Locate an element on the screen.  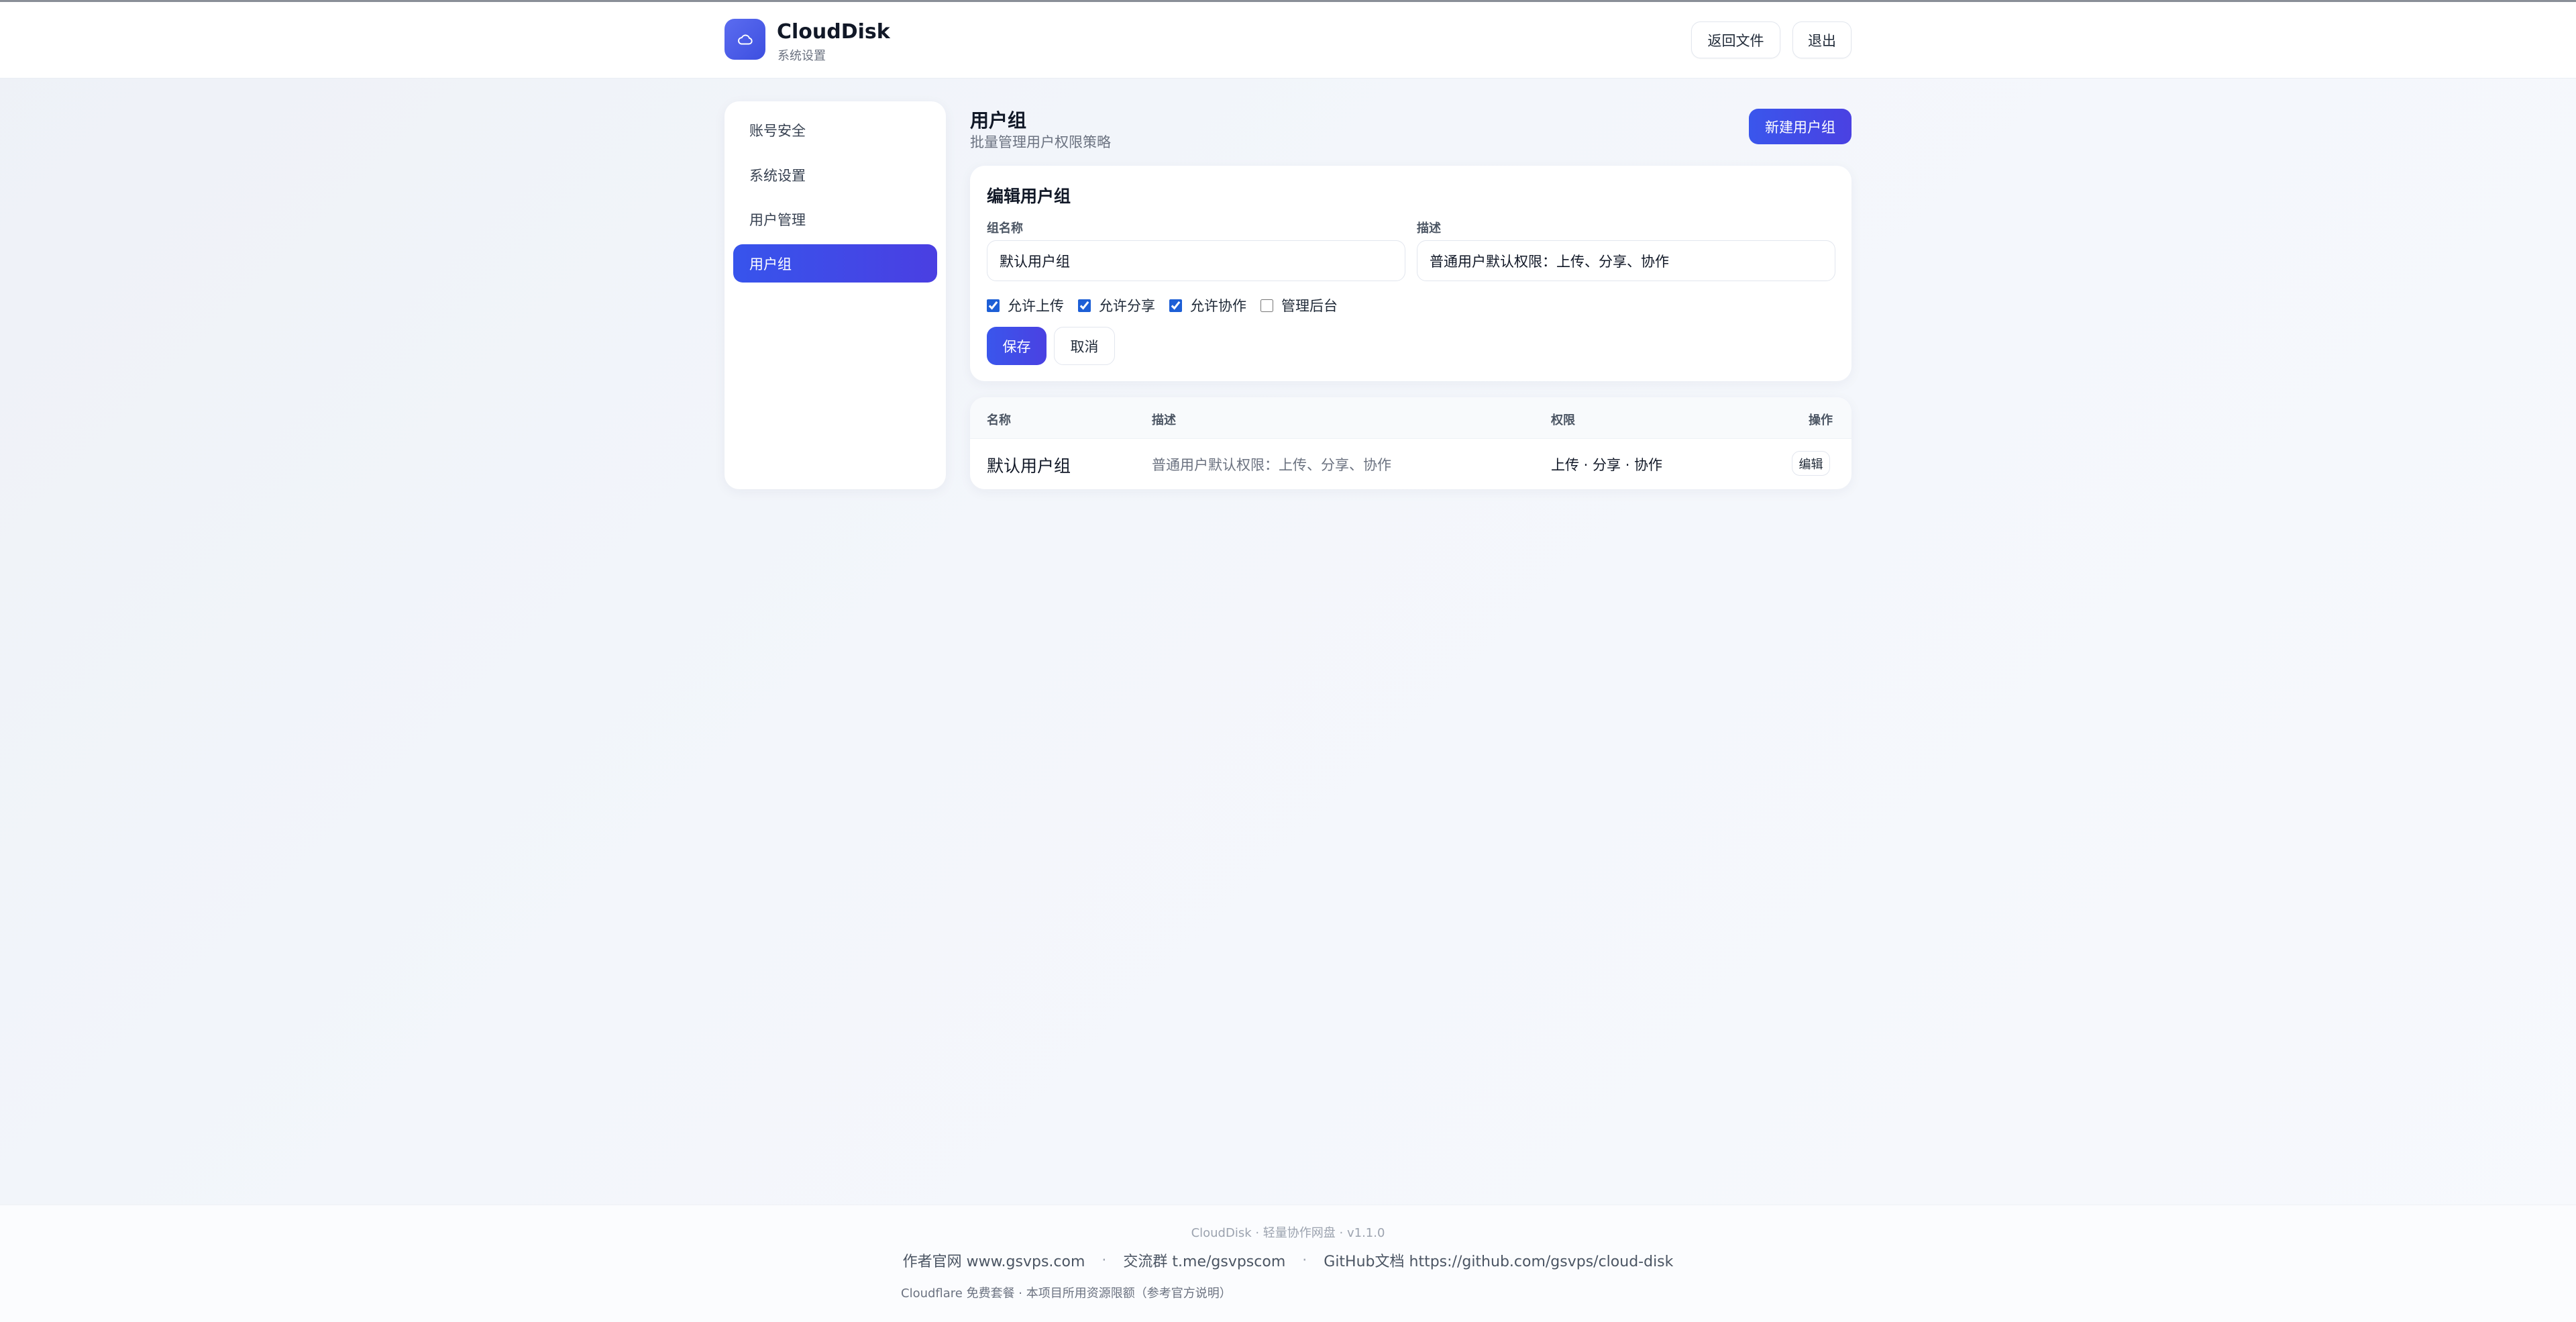
admin-panel-checkbox is located at coordinates (1266, 305).